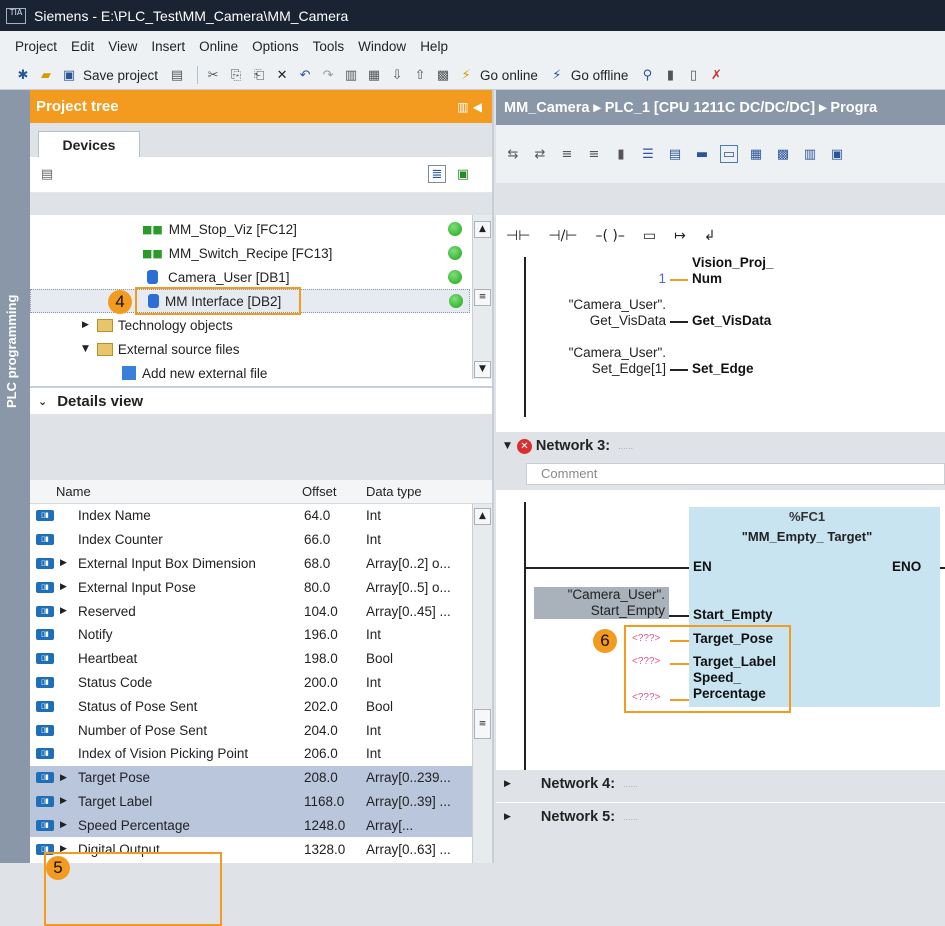 The width and height of the screenshot is (945, 926). I want to click on simulation-icon: ▩, so click(443, 75).